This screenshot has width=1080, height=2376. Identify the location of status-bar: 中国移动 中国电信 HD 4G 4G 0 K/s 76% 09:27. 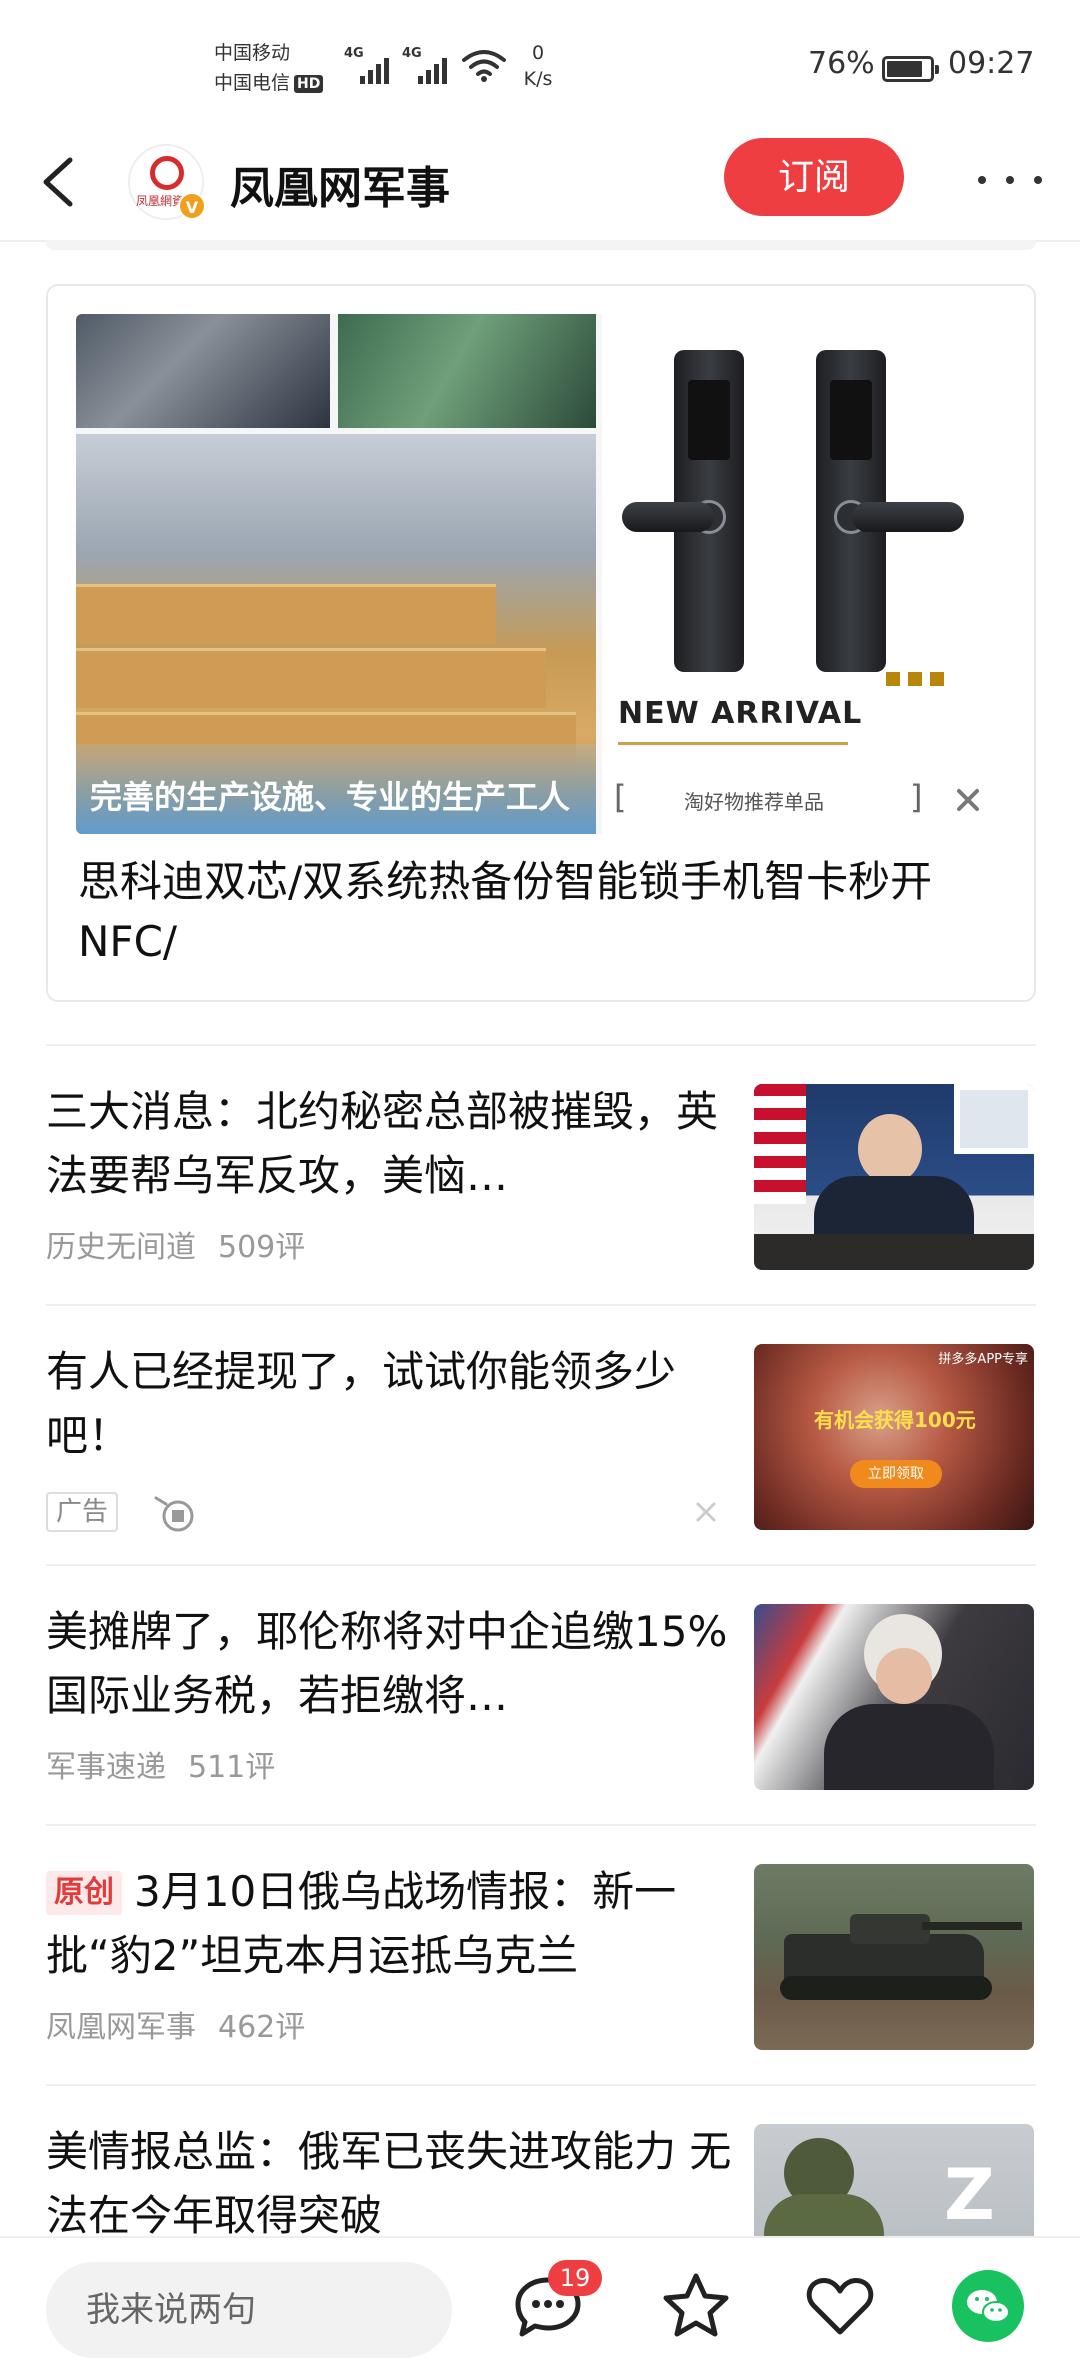
(540, 65).